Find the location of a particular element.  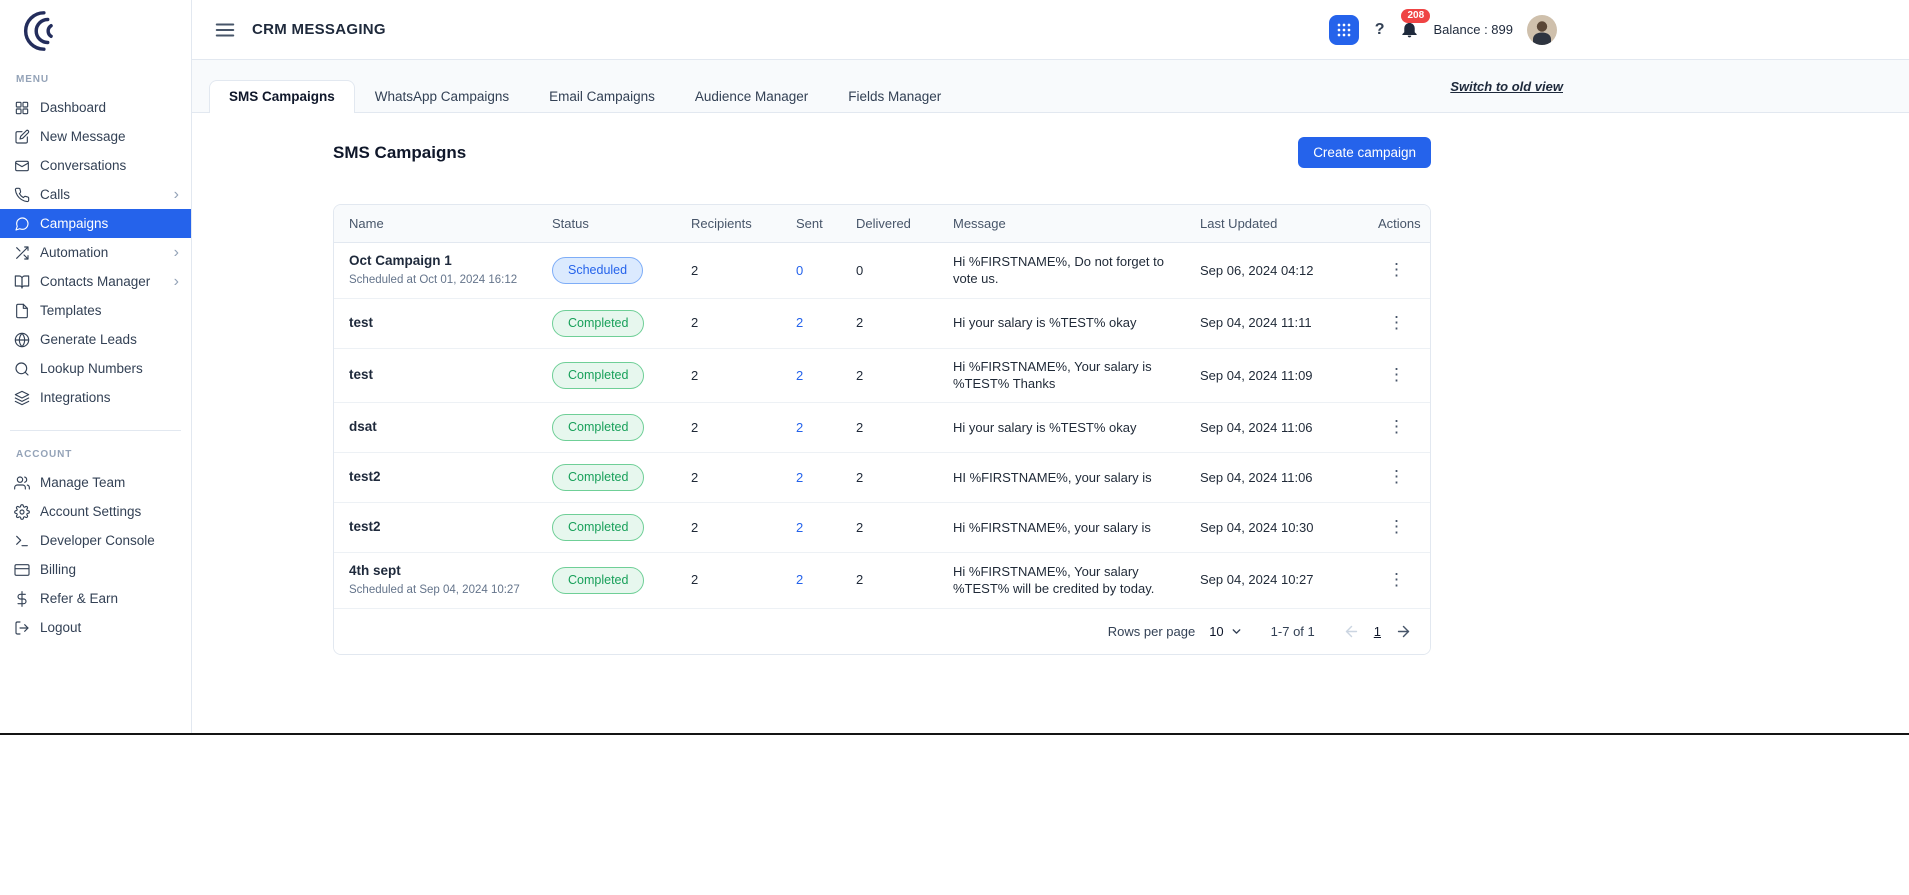

chevron-right-icon: › is located at coordinates (176, 252).